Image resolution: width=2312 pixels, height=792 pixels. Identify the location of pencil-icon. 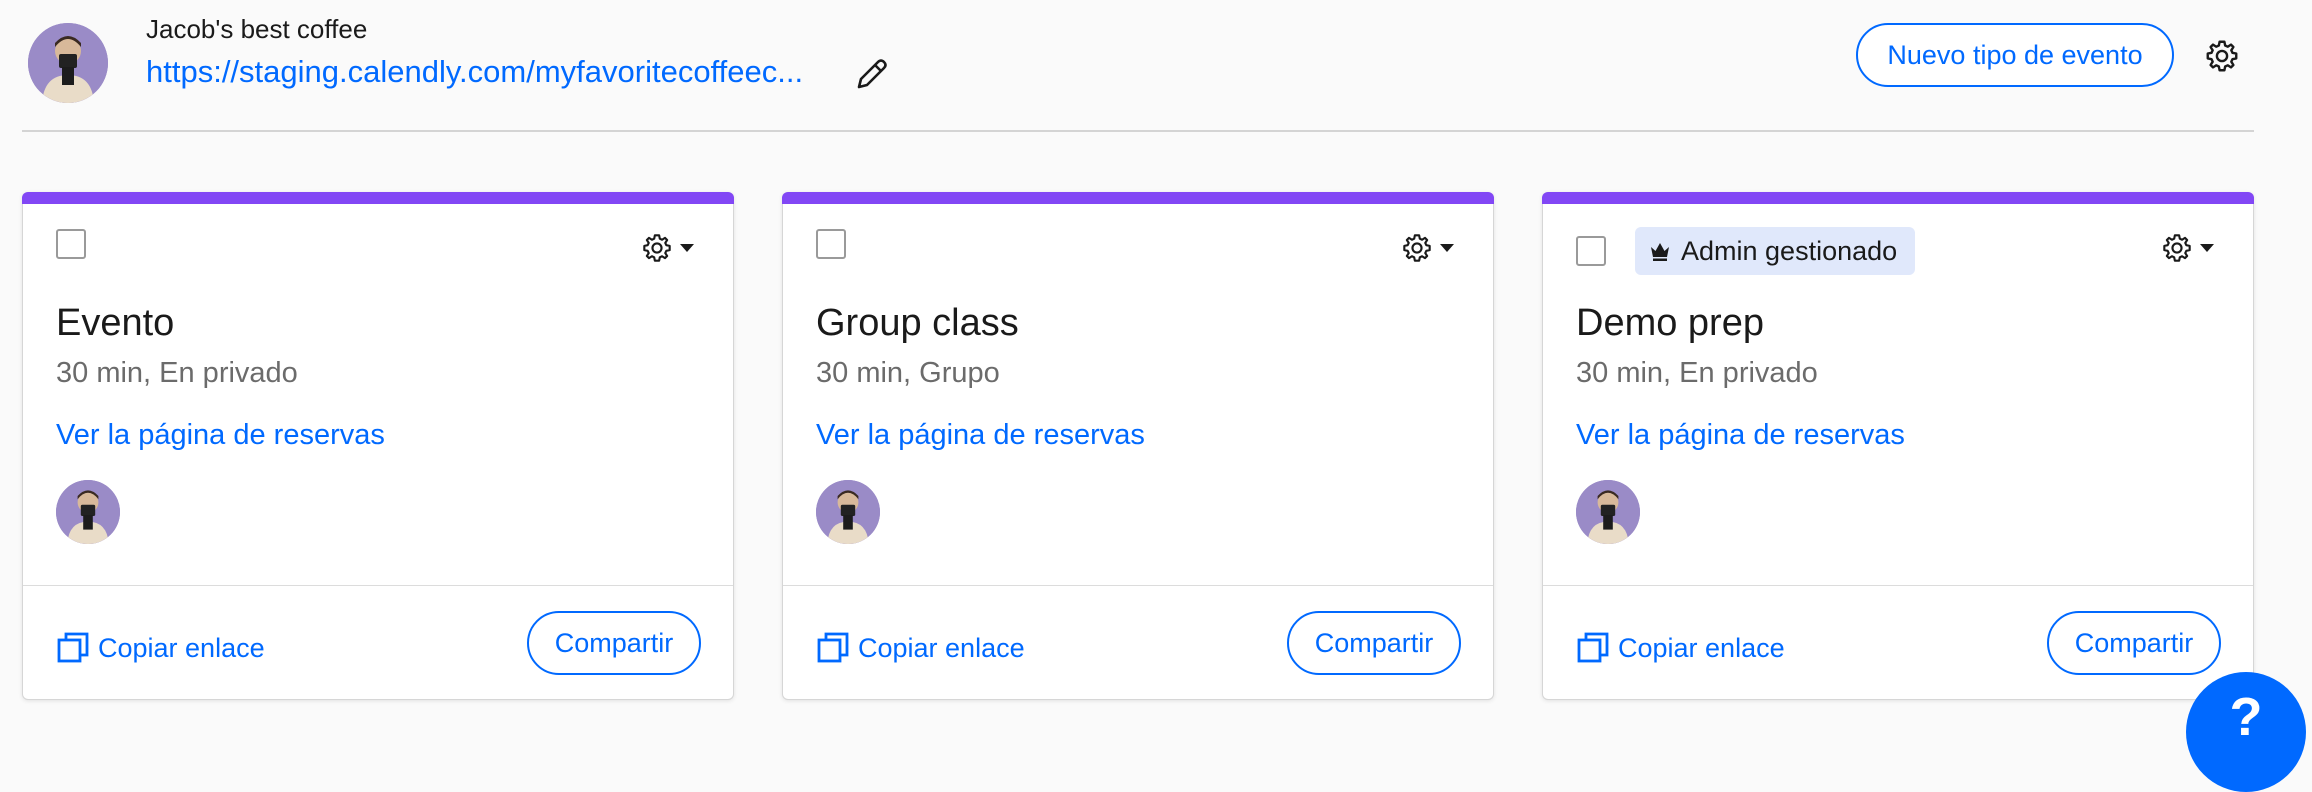
(872, 74).